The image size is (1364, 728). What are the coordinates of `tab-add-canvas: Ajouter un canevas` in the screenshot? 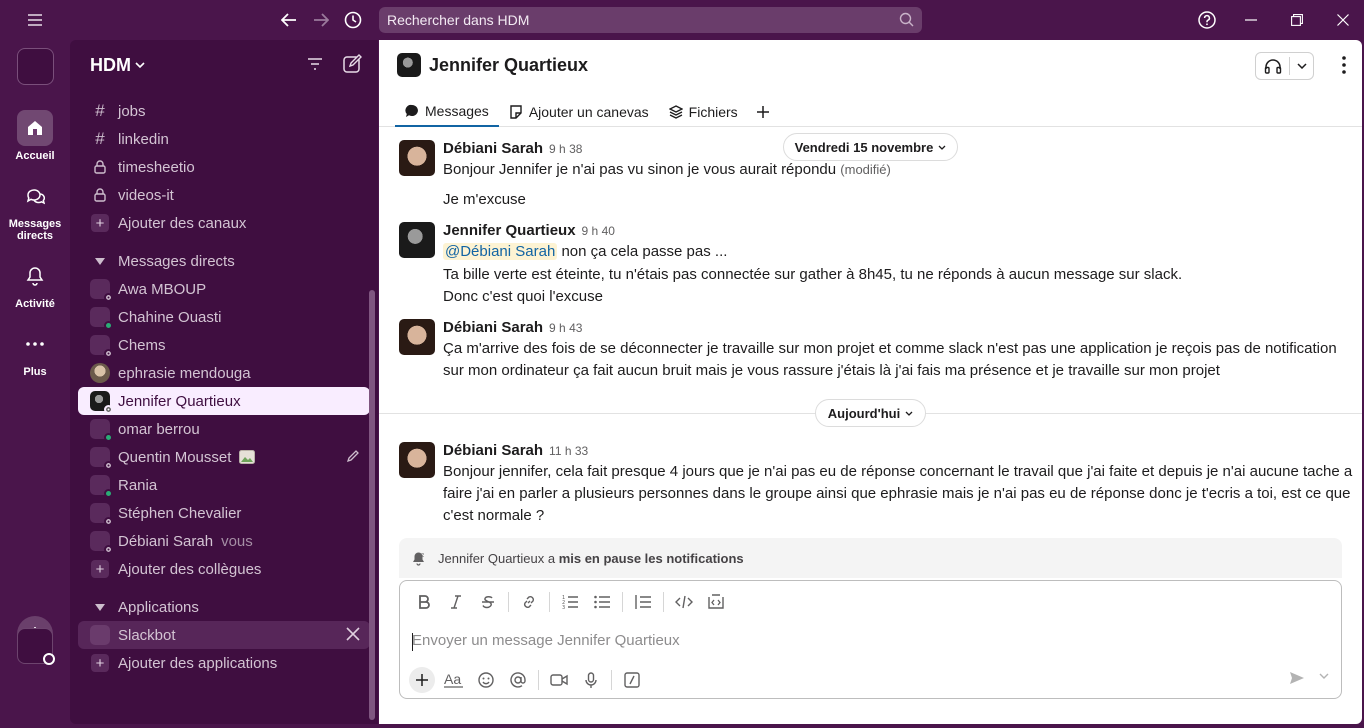 It's located at (579, 111).